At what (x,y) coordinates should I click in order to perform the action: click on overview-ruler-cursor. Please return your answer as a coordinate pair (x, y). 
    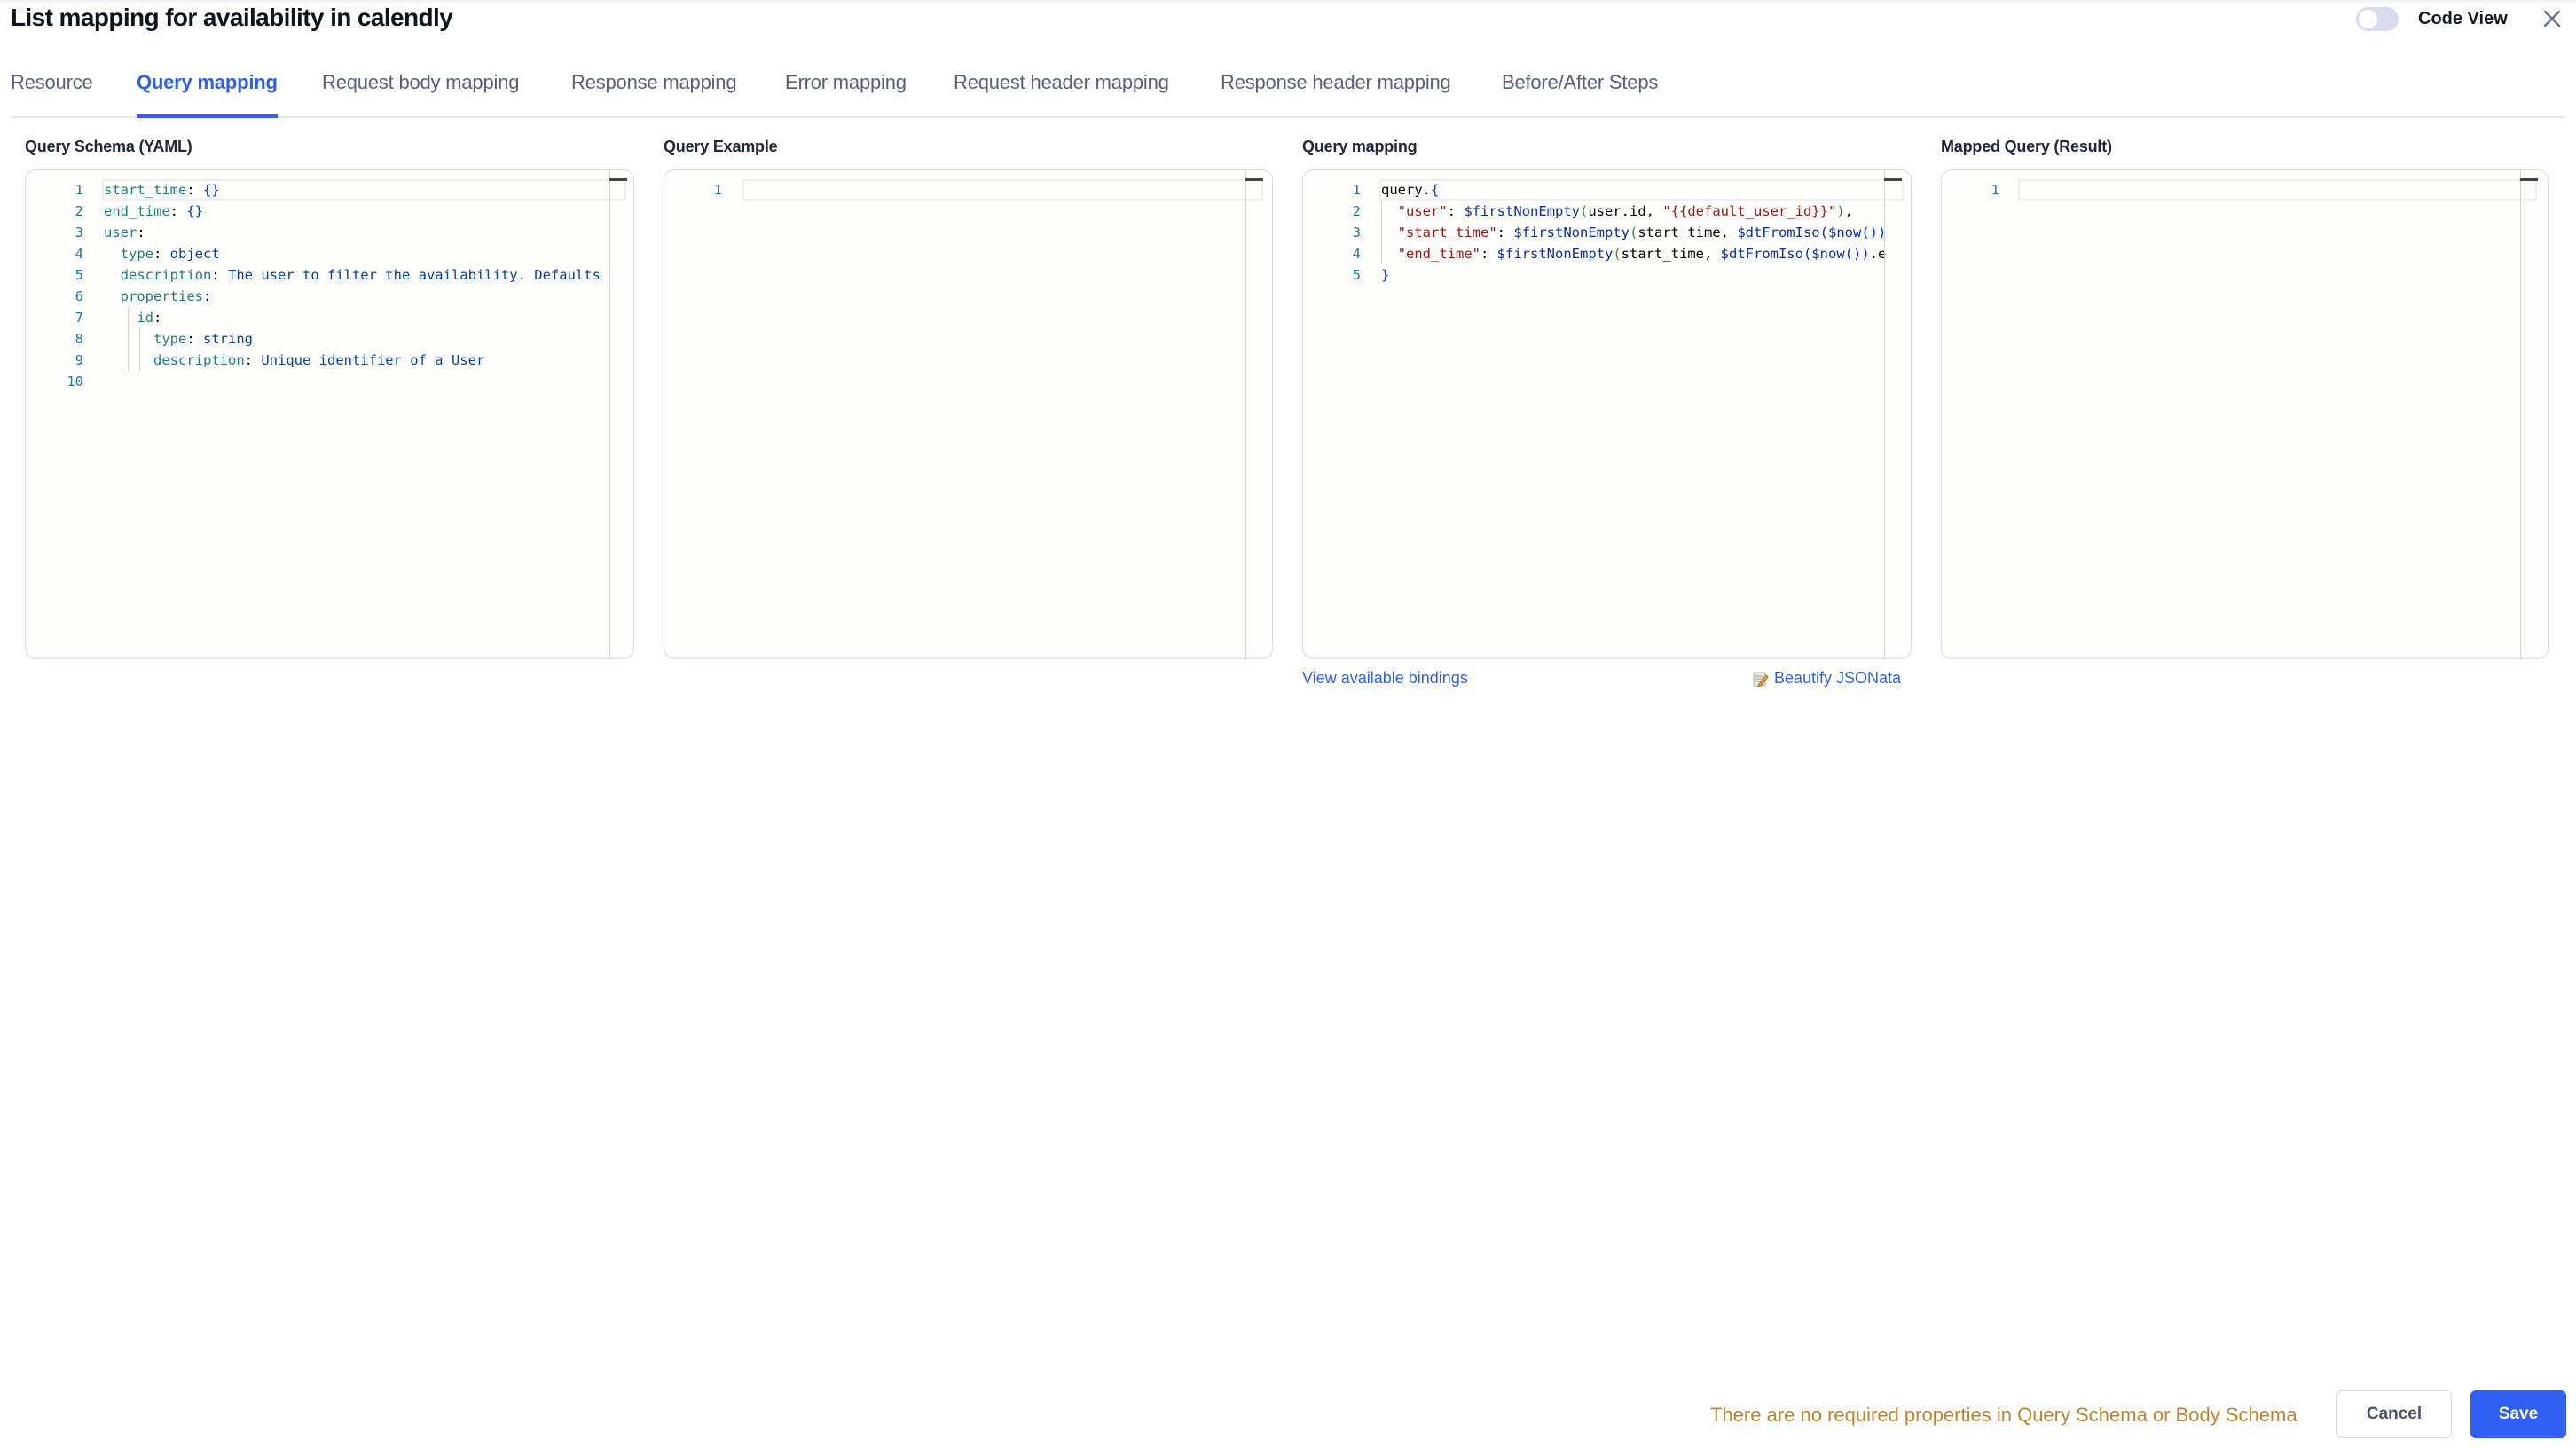
    Looking at the image, I should click on (1893, 179).